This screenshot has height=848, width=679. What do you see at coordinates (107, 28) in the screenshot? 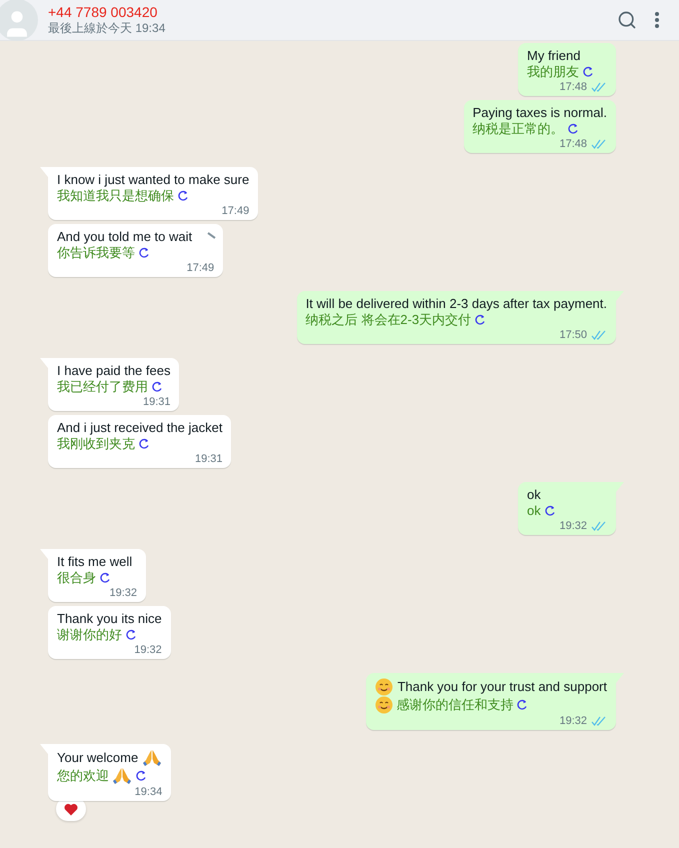
I see `last-seen-status: 最後上線於今天 19:34` at bounding box center [107, 28].